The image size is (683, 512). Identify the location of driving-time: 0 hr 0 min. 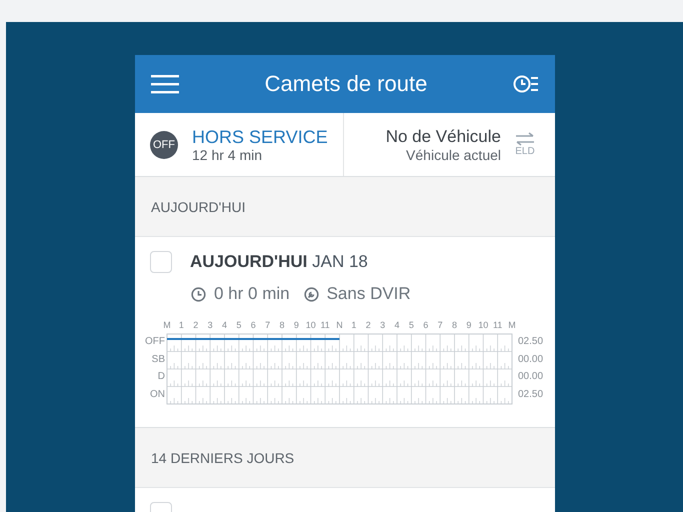
(252, 294).